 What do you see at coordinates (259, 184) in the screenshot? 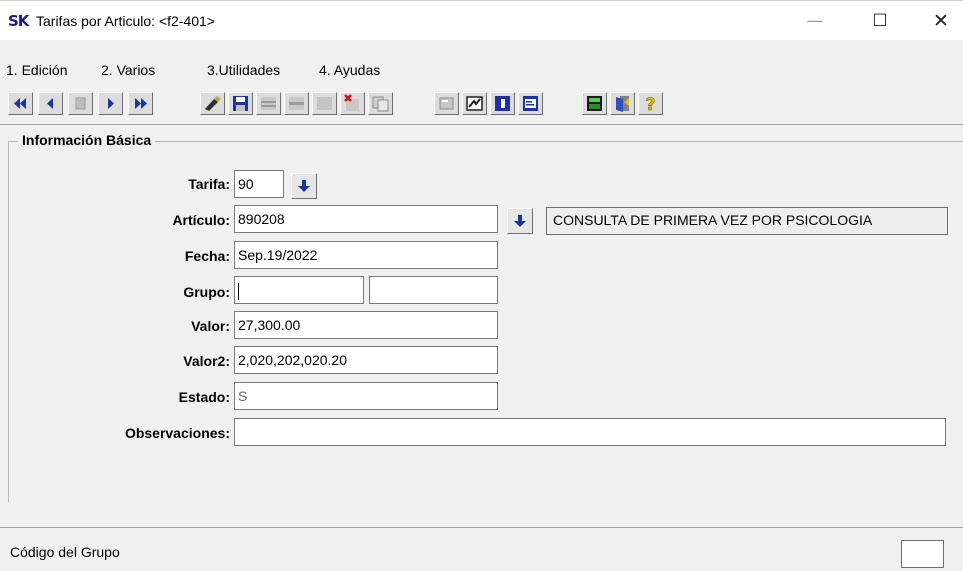
I see `tarifa-field: 90` at bounding box center [259, 184].